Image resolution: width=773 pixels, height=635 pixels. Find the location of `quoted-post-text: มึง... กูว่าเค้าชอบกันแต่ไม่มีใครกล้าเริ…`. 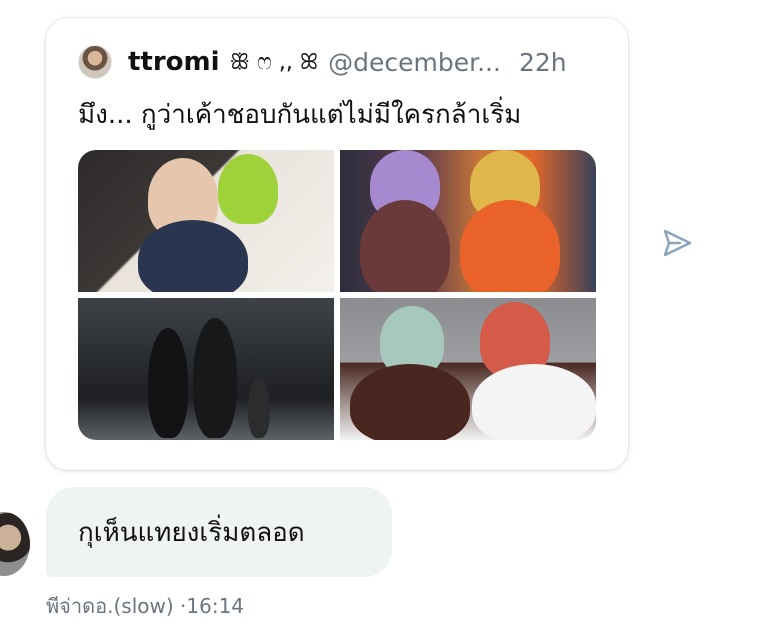

quoted-post-text: มึง... กูว่าเค้าชอบกันแต่ไม่มีใครกล้าเริ… is located at coordinates (300, 115).